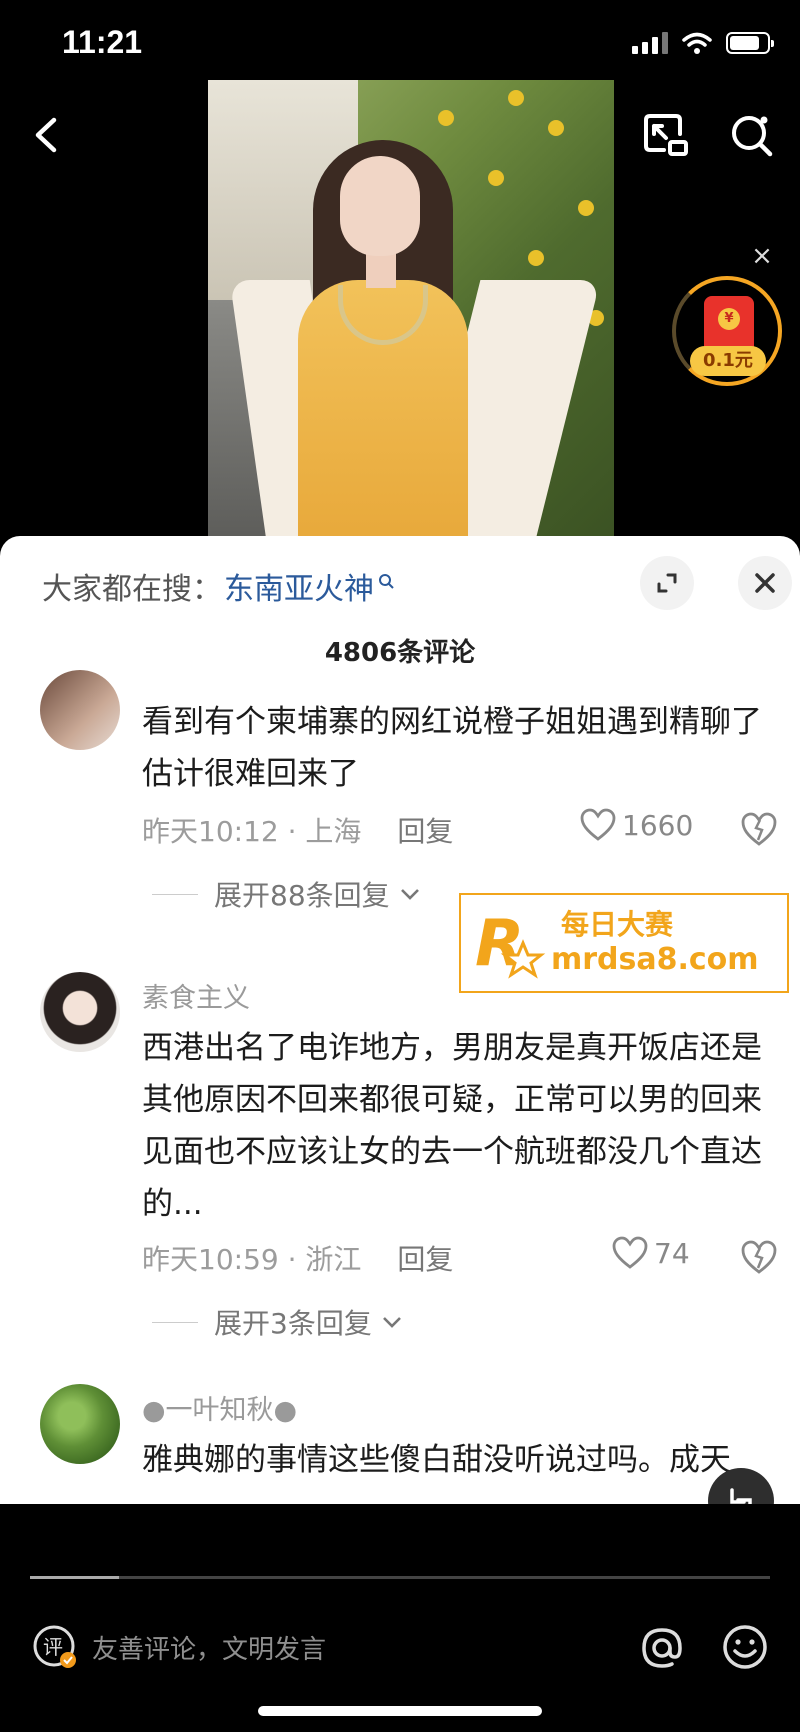 The width and height of the screenshot is (800, 1732). What do you see at coordinates (219, 1407) in the screenshot?
I see `comment-author: ●一叶知秋●` at bounding box center [219, 1407].